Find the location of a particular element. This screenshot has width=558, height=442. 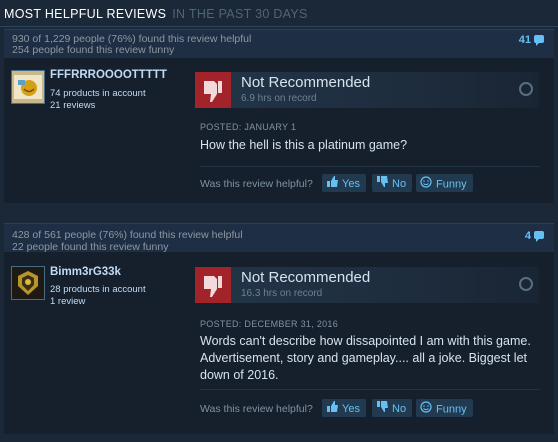

hours-on-record: 6.9 hrs on record is located at coordinates (279, 98).